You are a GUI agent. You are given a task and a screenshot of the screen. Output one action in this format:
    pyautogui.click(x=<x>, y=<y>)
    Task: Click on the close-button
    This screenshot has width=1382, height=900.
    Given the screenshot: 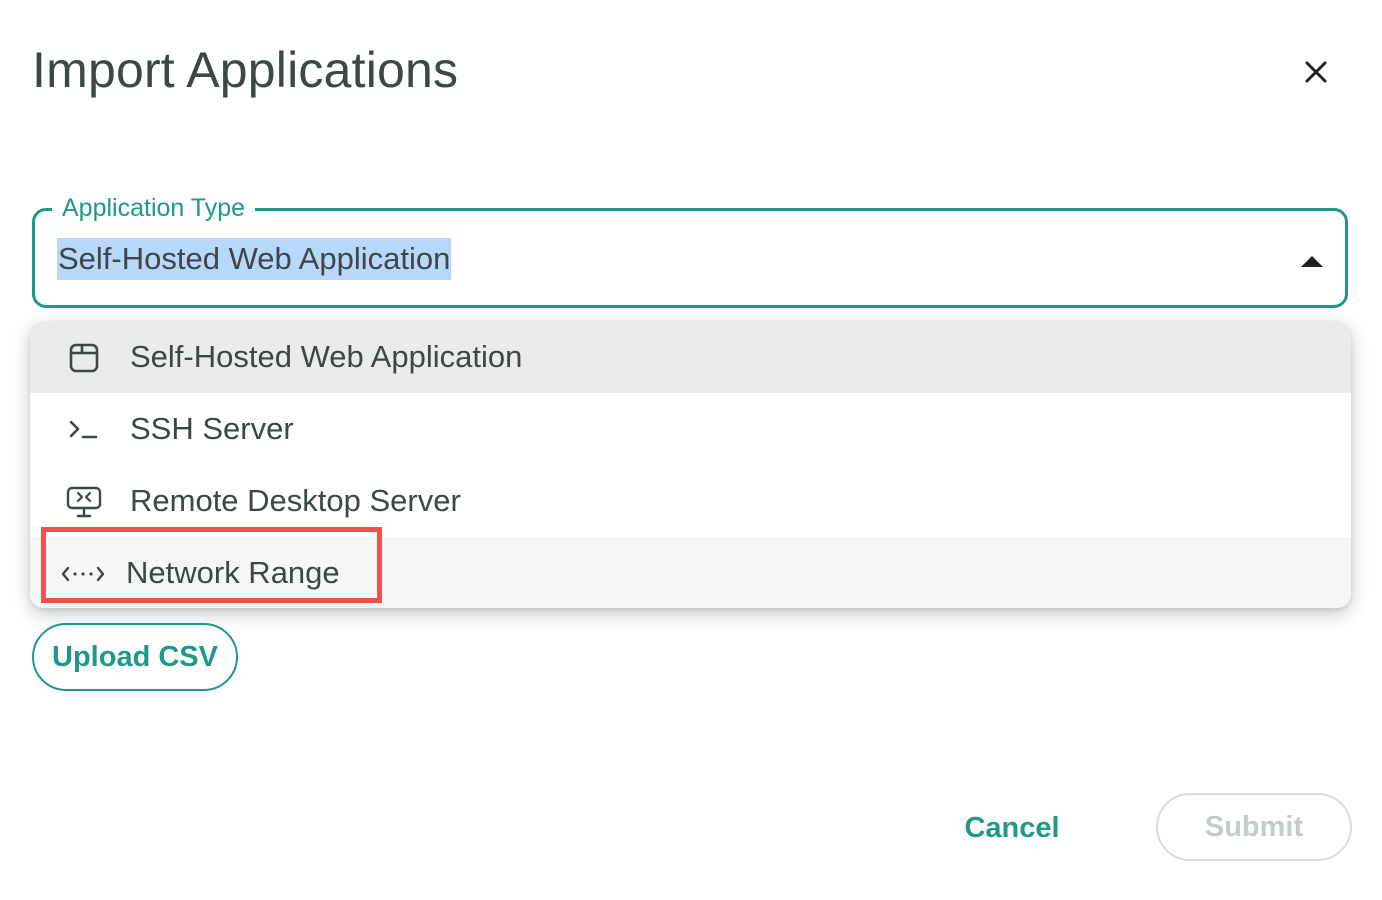 What is the action you would take?
    pyautogui.click(x=1316, y=72)
    